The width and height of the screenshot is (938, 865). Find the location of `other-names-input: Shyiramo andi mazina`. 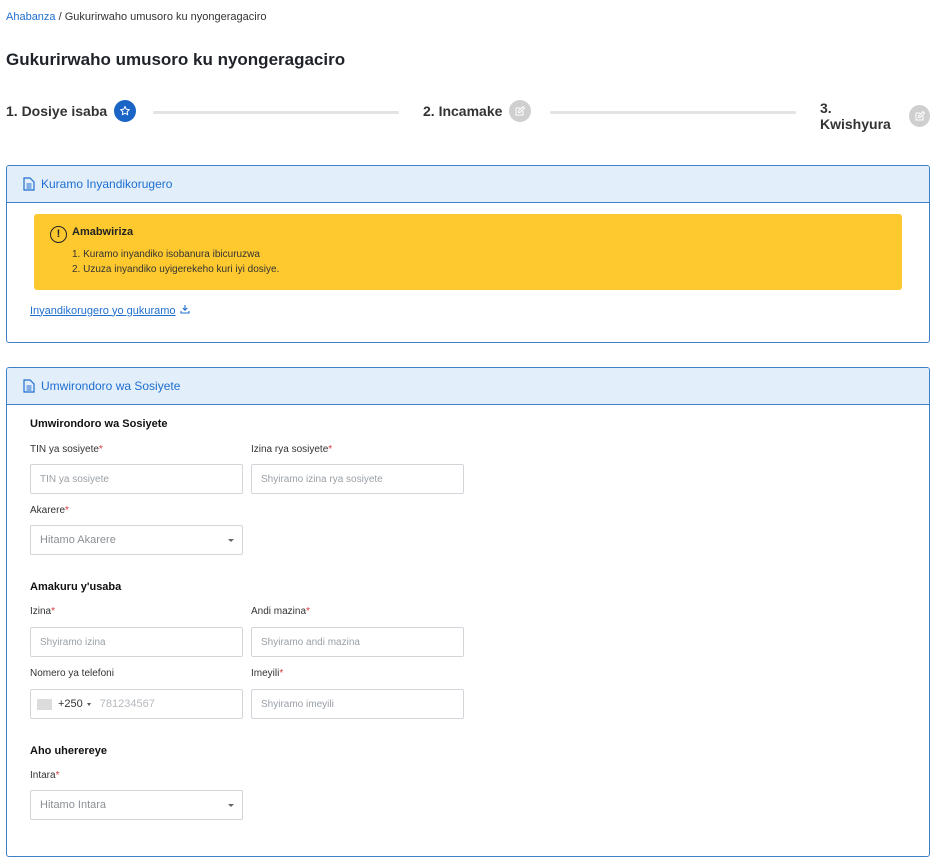

other-names-input: Shyiramo andi mazina is located at coordinates (357, 642).